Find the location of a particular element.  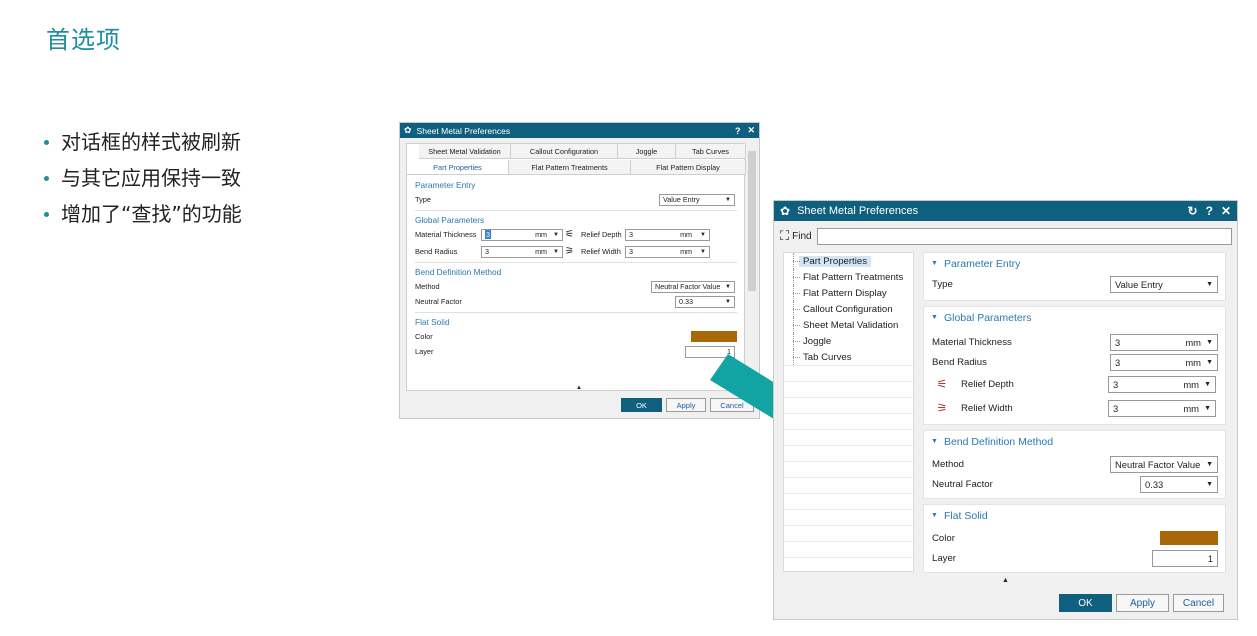

binoculars-icon: ⛶ is located at coordinates (785, 235).